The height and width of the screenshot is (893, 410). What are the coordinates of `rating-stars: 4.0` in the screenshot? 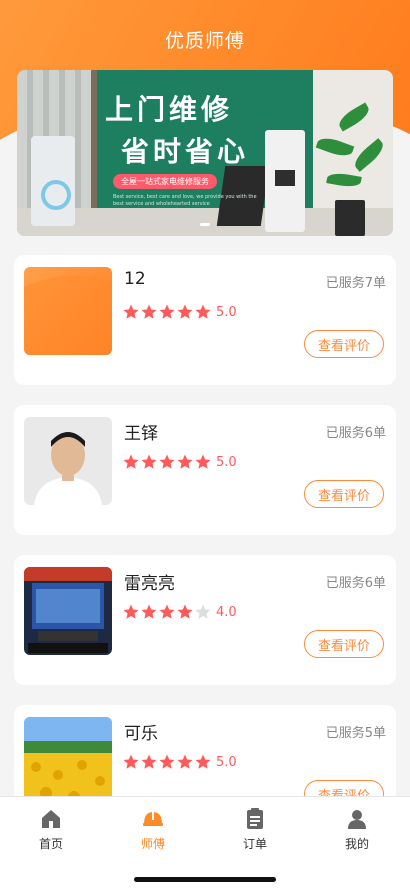 It's located at (179, 612).